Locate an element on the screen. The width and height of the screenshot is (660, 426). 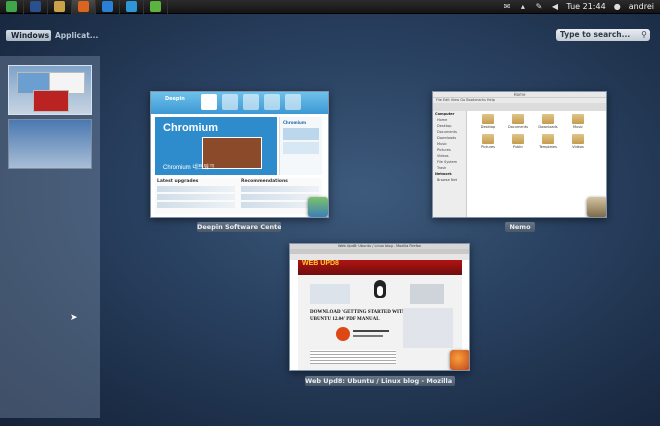
search-input: Type to search... ⚲ is located at coordinates (603, 35).